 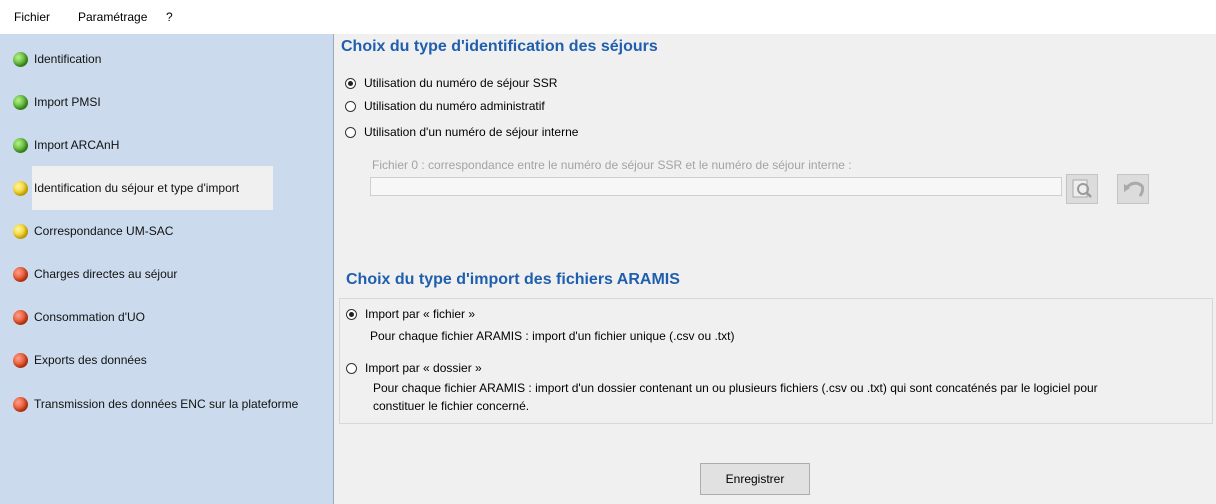 I want to click on radio-numero-administratif: Utilisation du numéro administratif, so click(x=445, y=106).